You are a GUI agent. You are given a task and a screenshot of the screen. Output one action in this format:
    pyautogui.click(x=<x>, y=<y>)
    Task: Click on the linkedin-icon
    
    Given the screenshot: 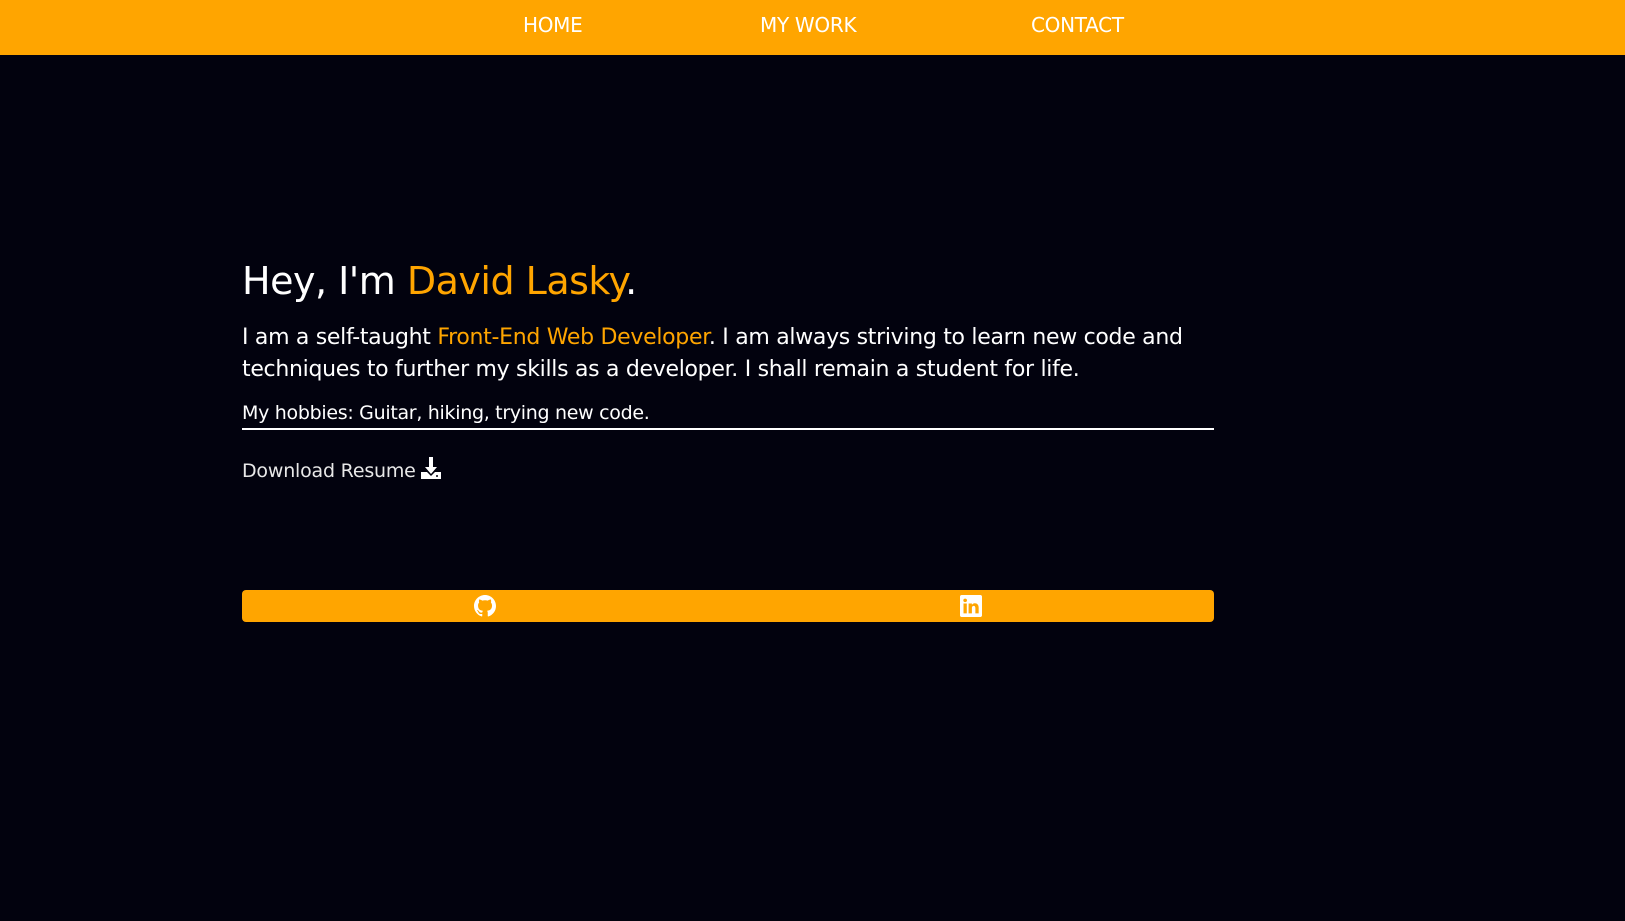 What is the action you would take?
    pyautogui.click(x=971, y=608)
    